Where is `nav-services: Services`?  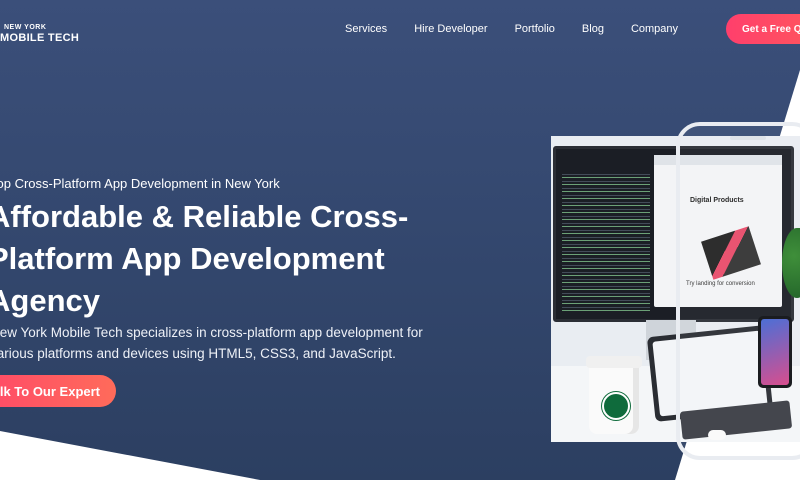 nav-services: Services is located at coordinates (366, 29).